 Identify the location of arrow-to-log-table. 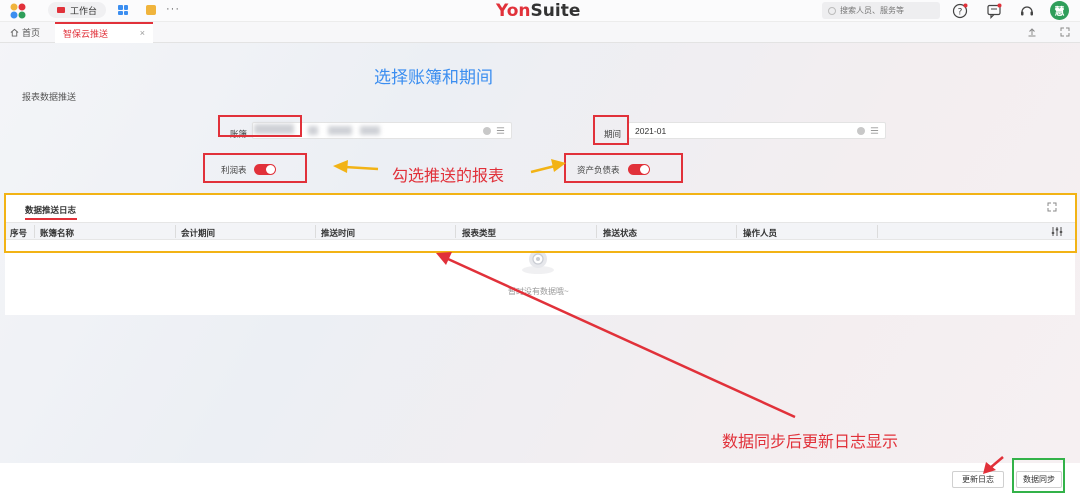
(616, 335).